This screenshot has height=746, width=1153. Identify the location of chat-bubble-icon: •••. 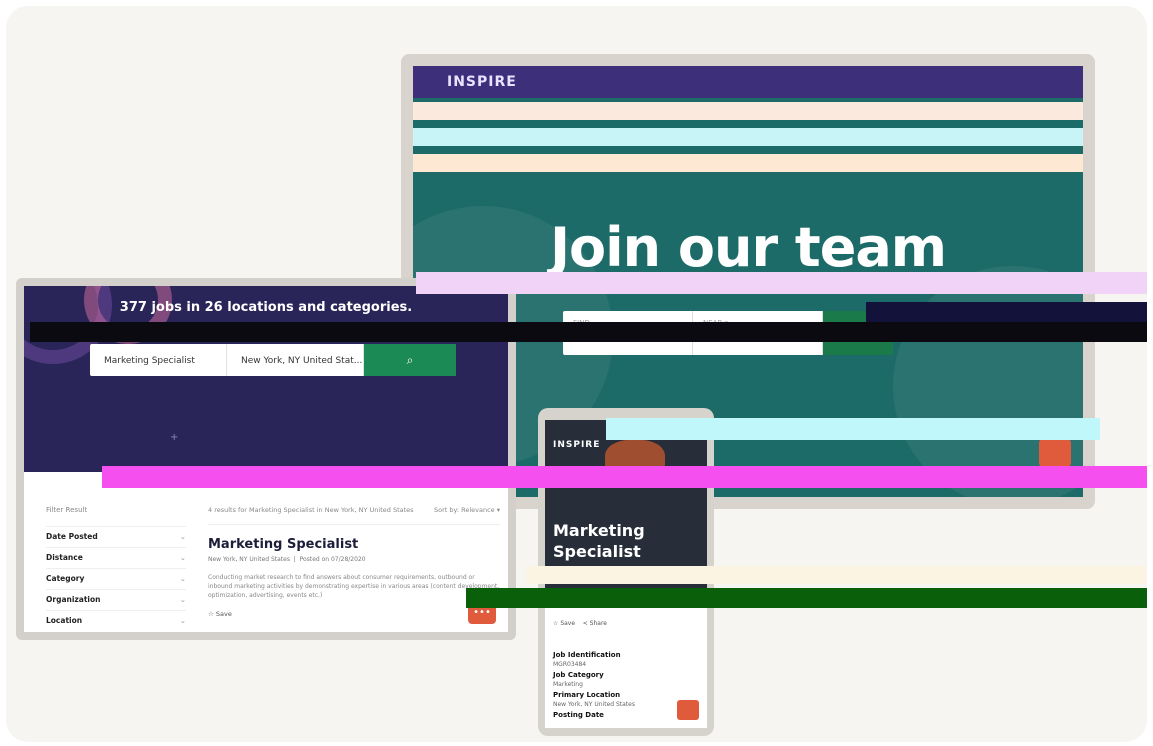
(482, 612).